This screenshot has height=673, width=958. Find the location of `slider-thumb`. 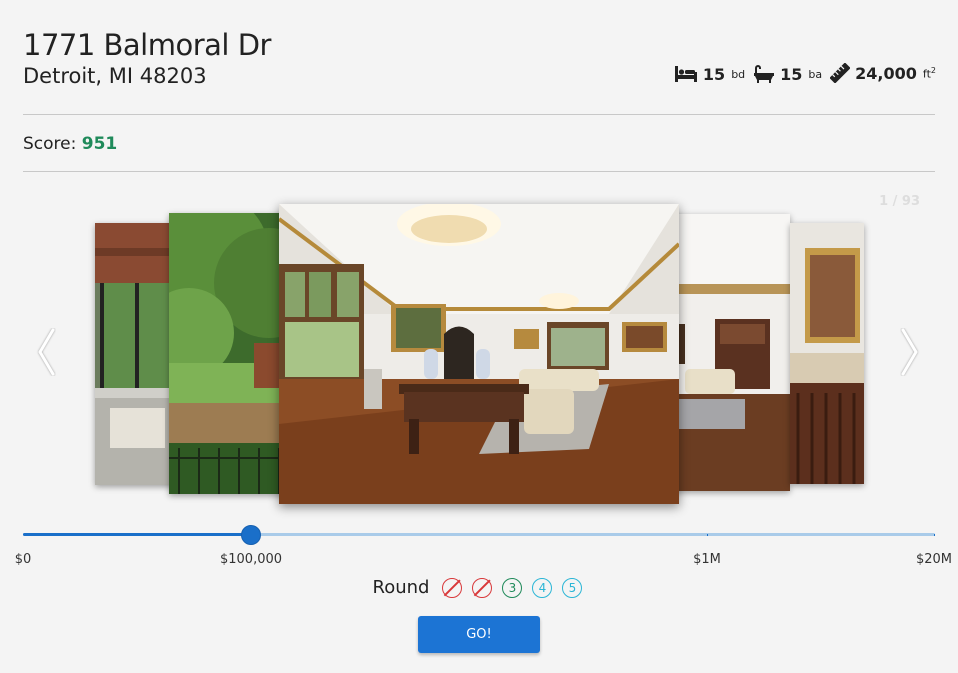

slider-thumb is located at coordinates (251, 535).